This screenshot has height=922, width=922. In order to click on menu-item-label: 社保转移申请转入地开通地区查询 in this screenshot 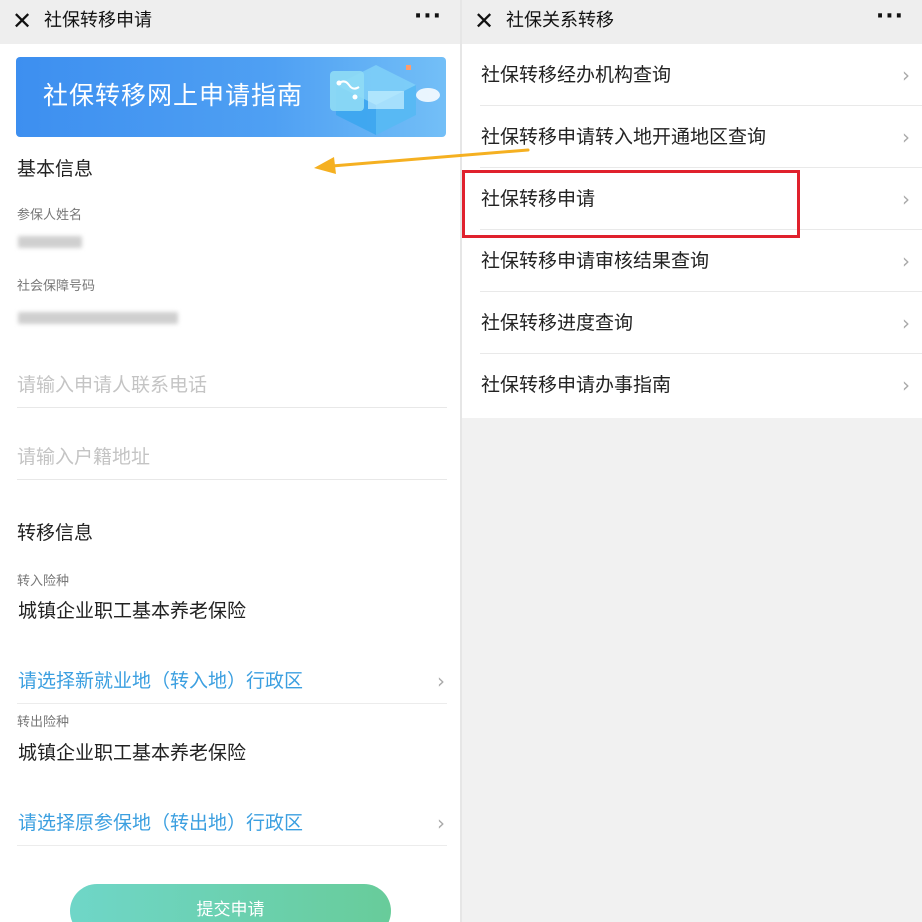, I will do `click(624, 137)`.